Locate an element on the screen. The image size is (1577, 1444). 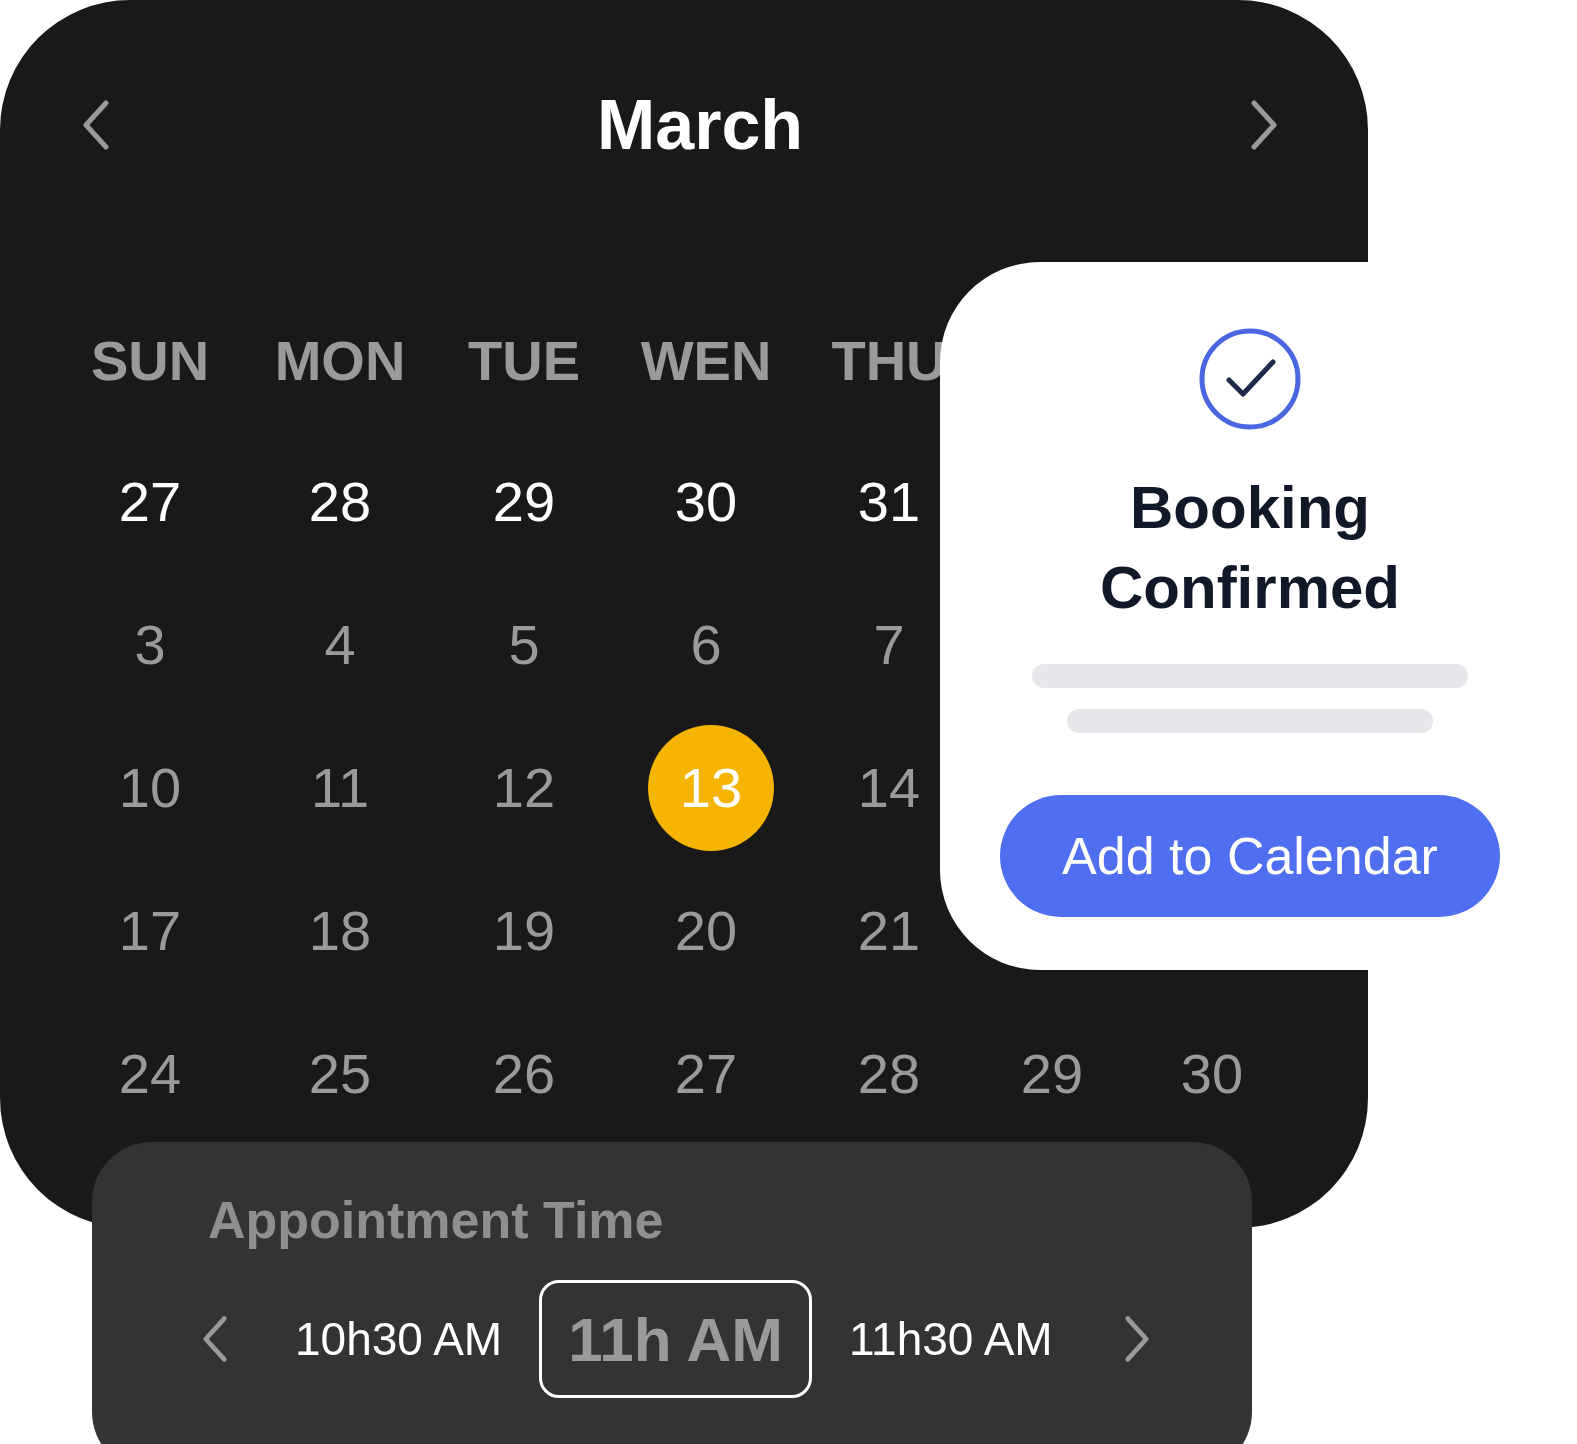
calendar-day: 6 is located at coordinates (706, 644).